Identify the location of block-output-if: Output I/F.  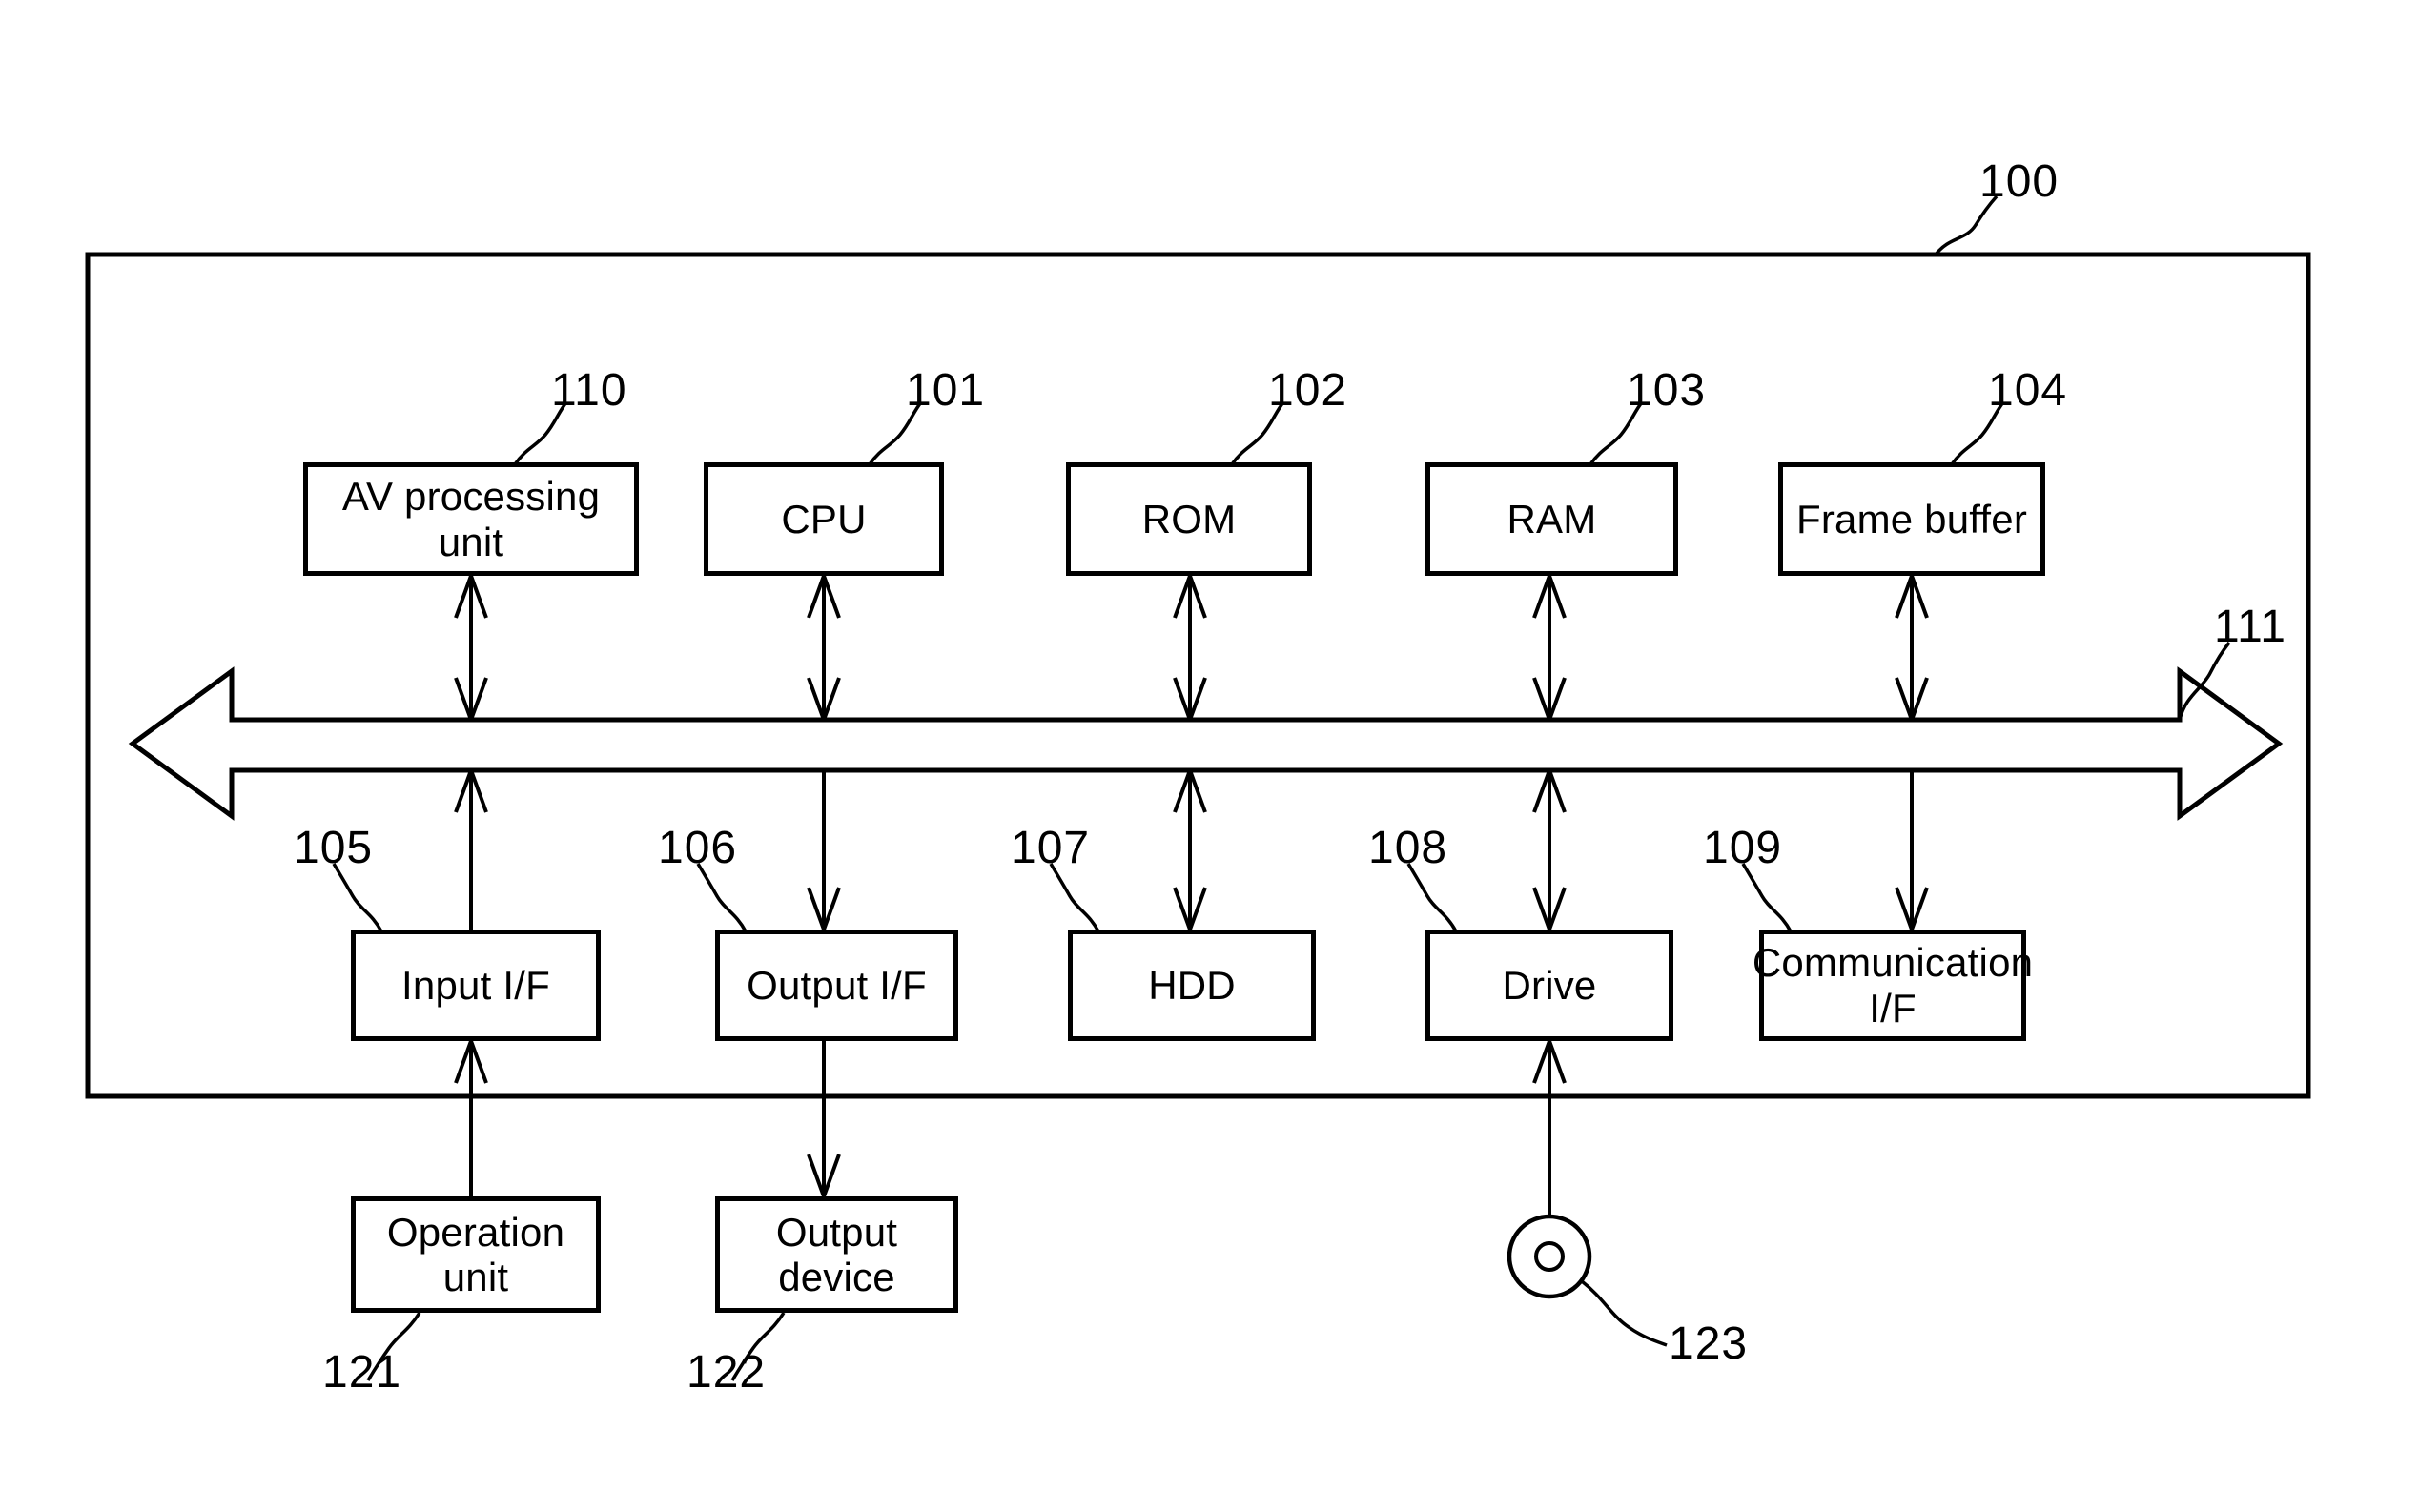
(837, 985).